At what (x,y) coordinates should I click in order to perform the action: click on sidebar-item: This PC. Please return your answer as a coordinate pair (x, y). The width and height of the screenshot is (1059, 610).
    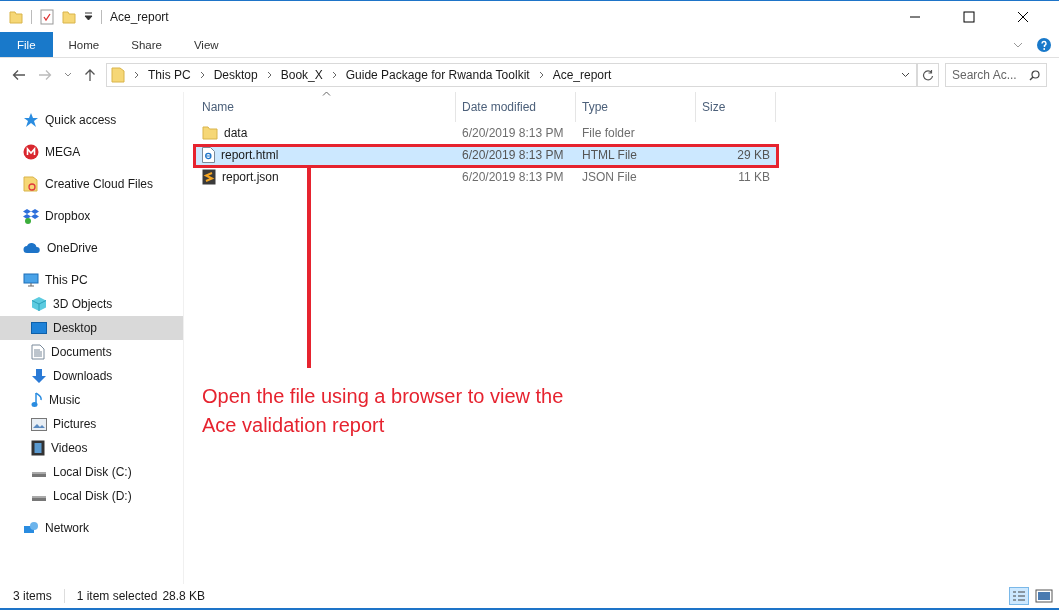
    Looking at the image, I should click on (91, 280).